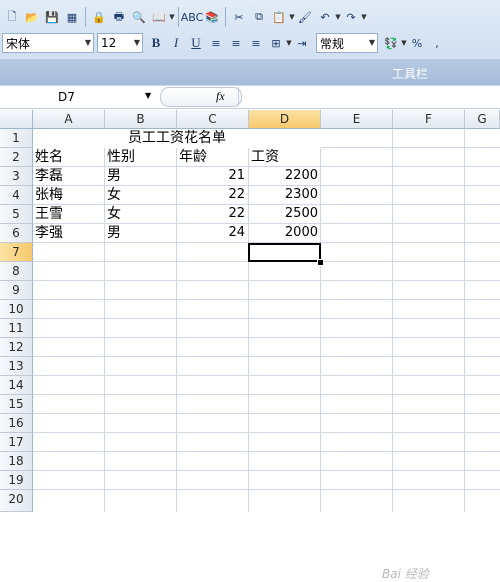  What do you see at coordinates (16, 252) in the screenshot?
I see `row-header-7: 7` at bounding box center [16, 252].